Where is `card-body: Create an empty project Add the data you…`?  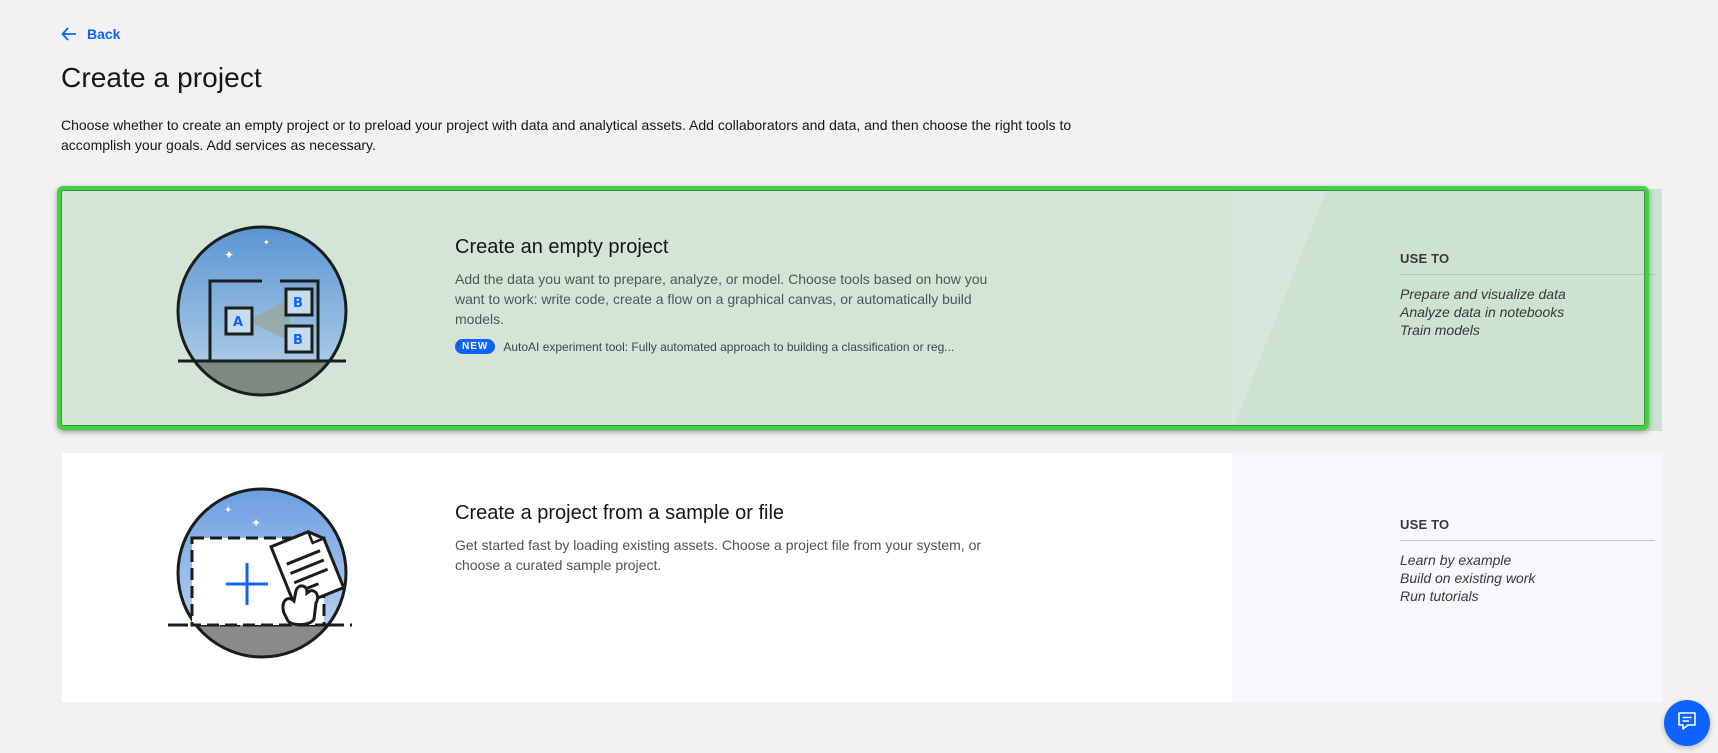
card-body: Create an empty project Add the data you… is located at coordinates (725, 295).